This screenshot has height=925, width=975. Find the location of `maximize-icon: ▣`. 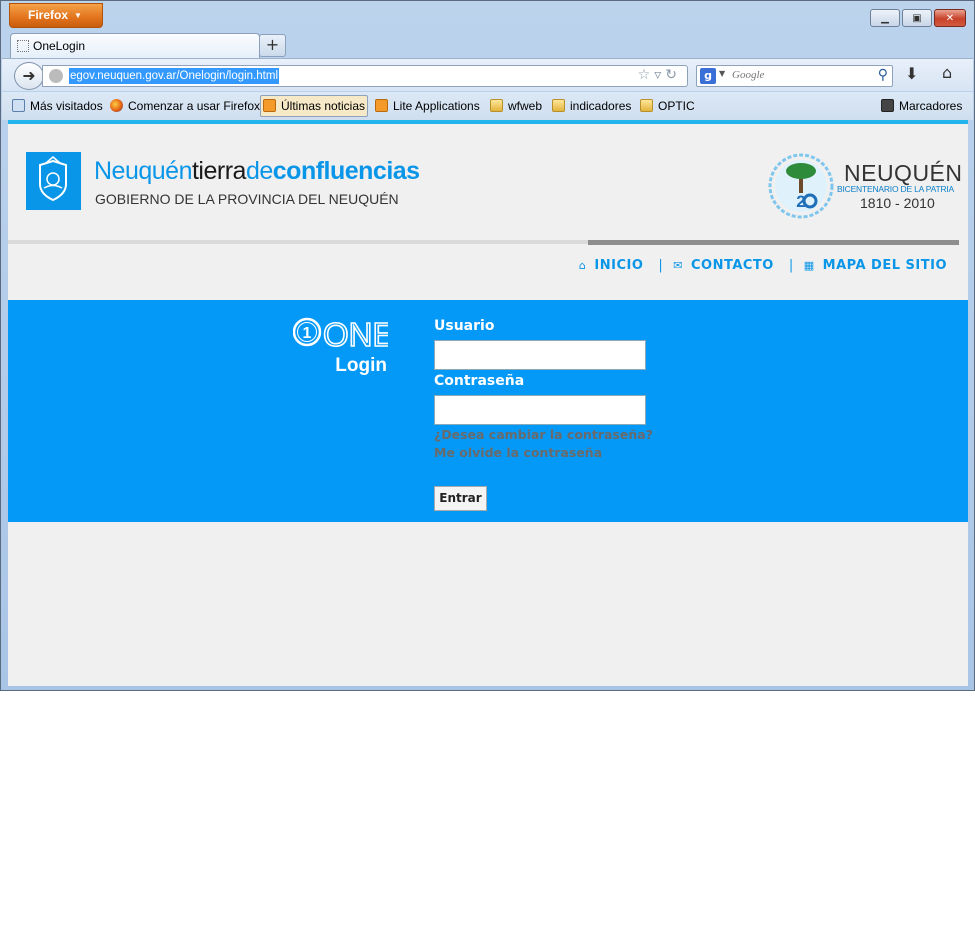

maximize-icon: ▣ is located at coordinates (917, 18).